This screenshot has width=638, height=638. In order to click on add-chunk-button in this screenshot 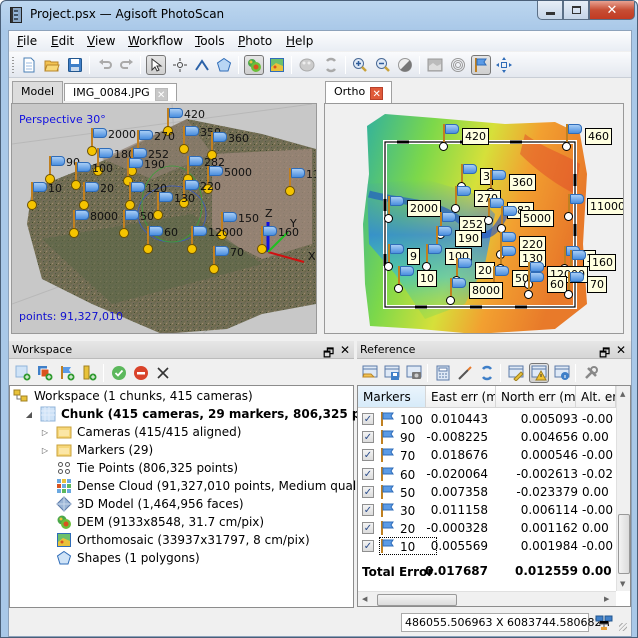, I will do `click(23, 373)`.